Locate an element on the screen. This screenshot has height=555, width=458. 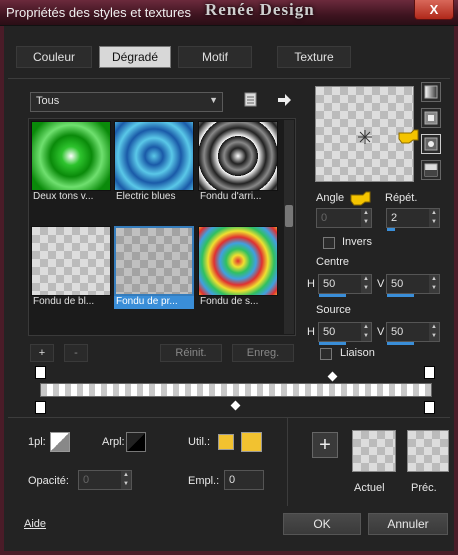
repeat-value: 2 is located at coordinates (394, 218).